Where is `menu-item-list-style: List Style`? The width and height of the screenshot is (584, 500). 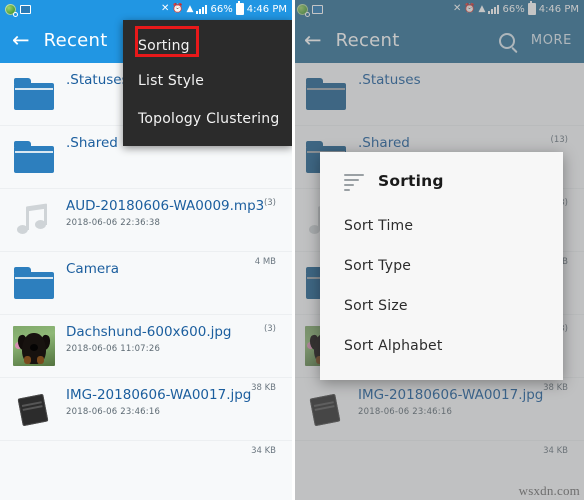 menu-item-list-style: List Style is located at coordinates (207, 81).